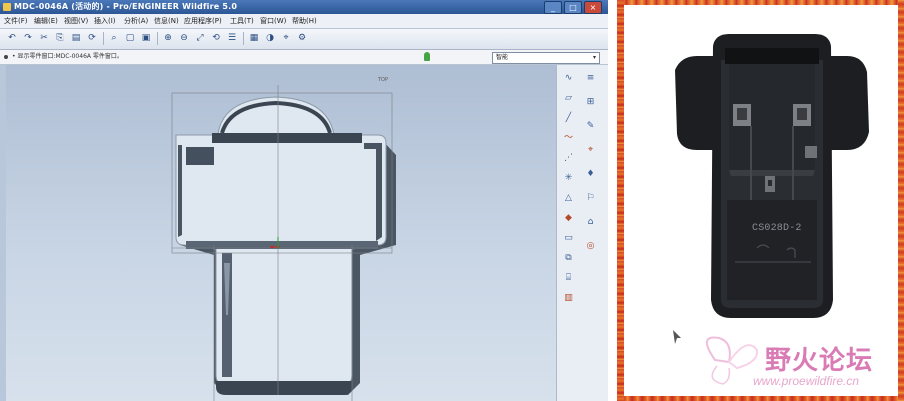 The image size is (904, 401). I want to click on redo-icon: ↷, so click(28, 38).